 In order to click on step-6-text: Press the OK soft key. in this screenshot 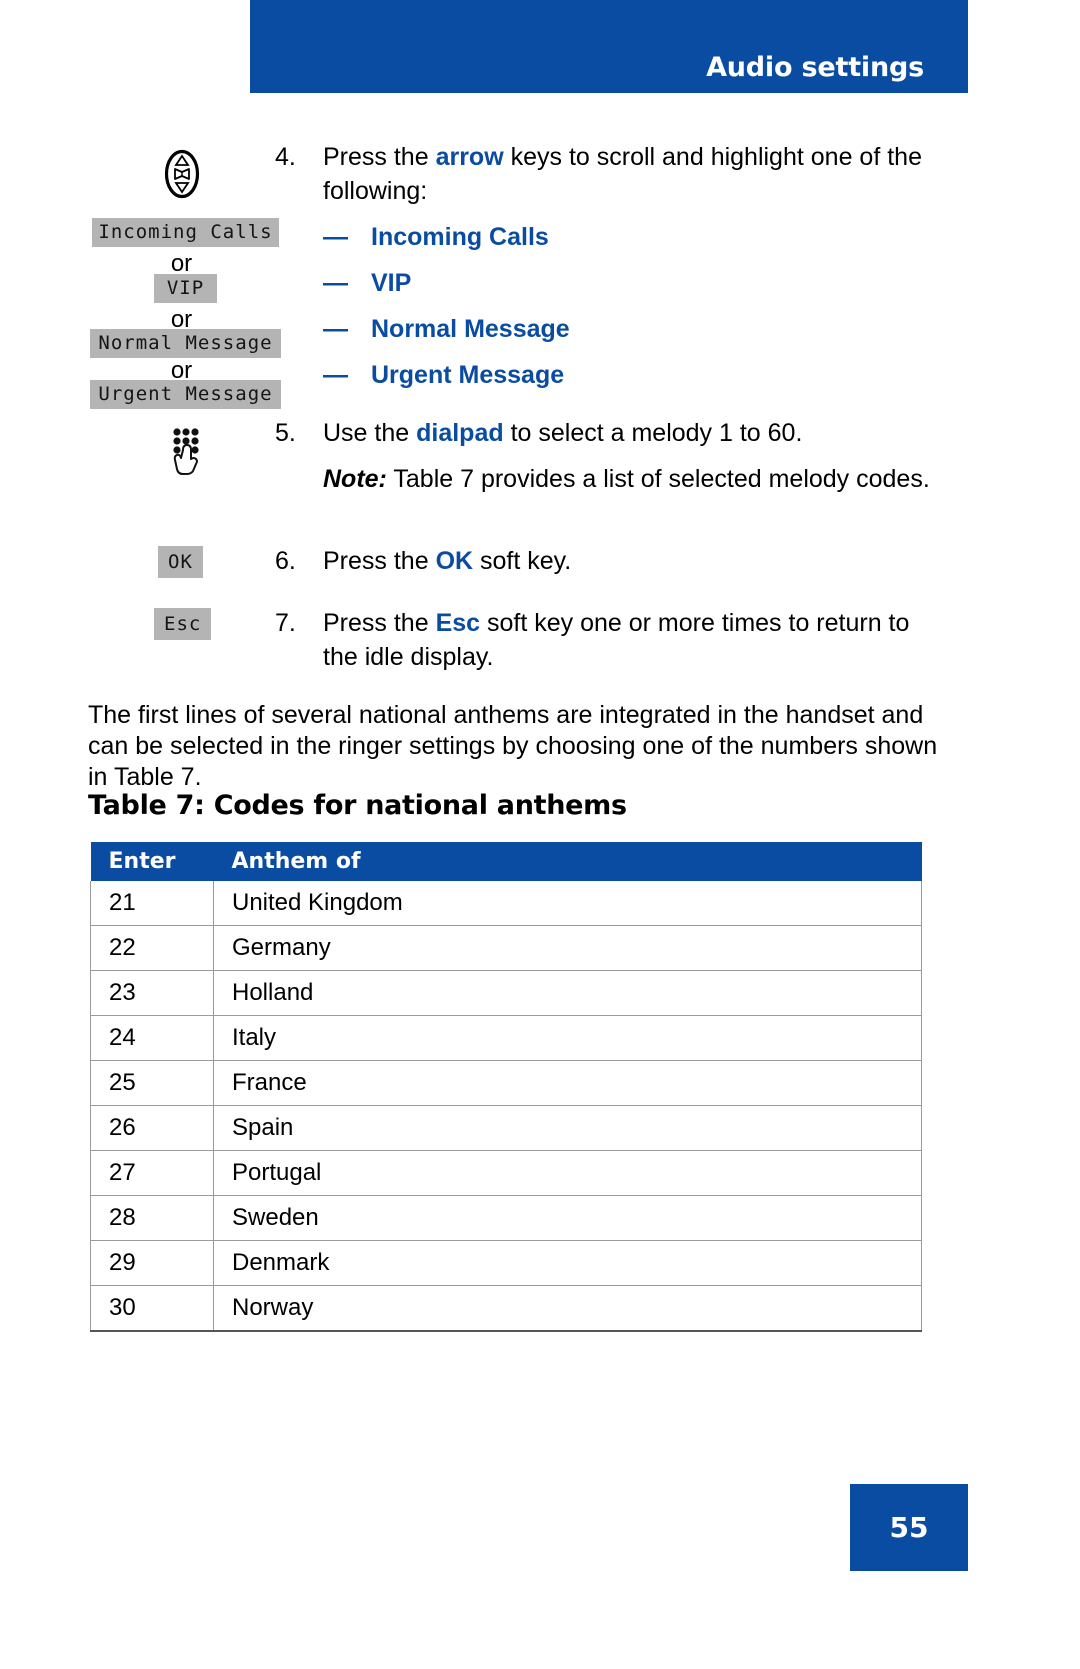, I will do `click(630, 561)`.